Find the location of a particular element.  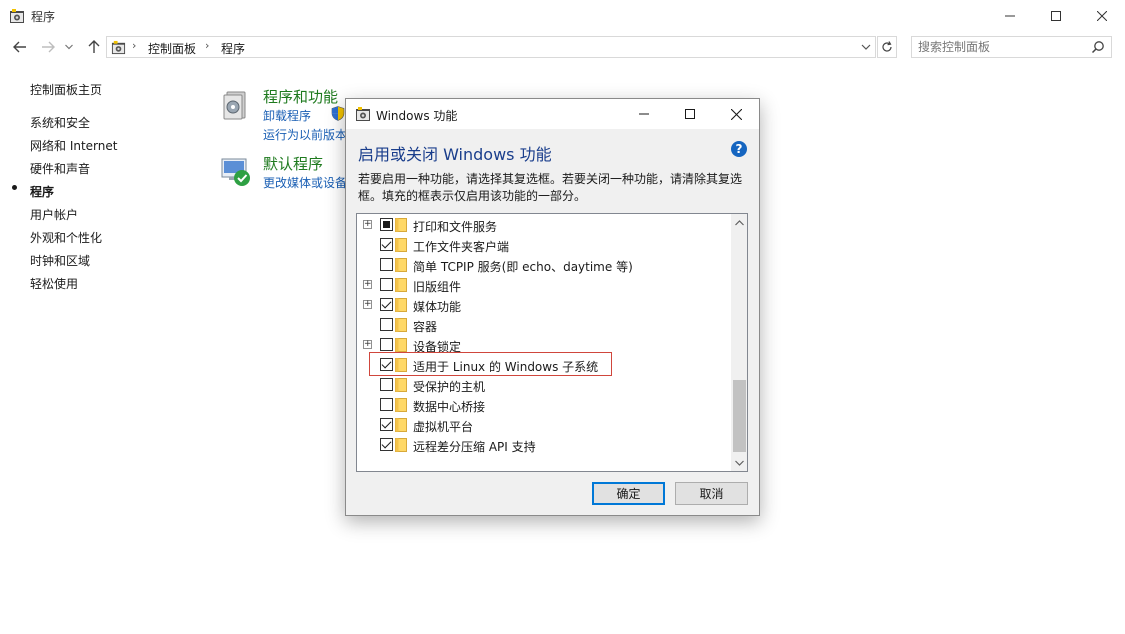

address-dropdown-icon is located at coordinates (866, 47).